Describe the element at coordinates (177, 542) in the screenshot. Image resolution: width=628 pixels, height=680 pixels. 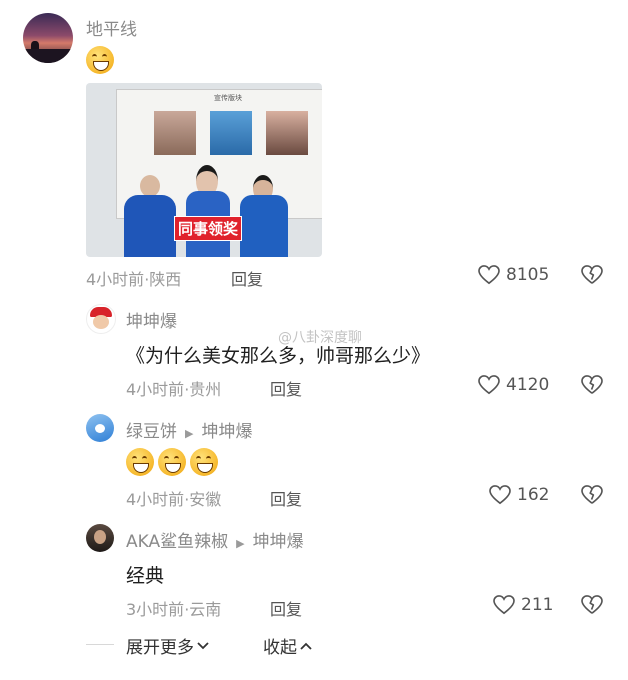
I see `reply-author-name: AKA鲨鱼辣椒` at that location.